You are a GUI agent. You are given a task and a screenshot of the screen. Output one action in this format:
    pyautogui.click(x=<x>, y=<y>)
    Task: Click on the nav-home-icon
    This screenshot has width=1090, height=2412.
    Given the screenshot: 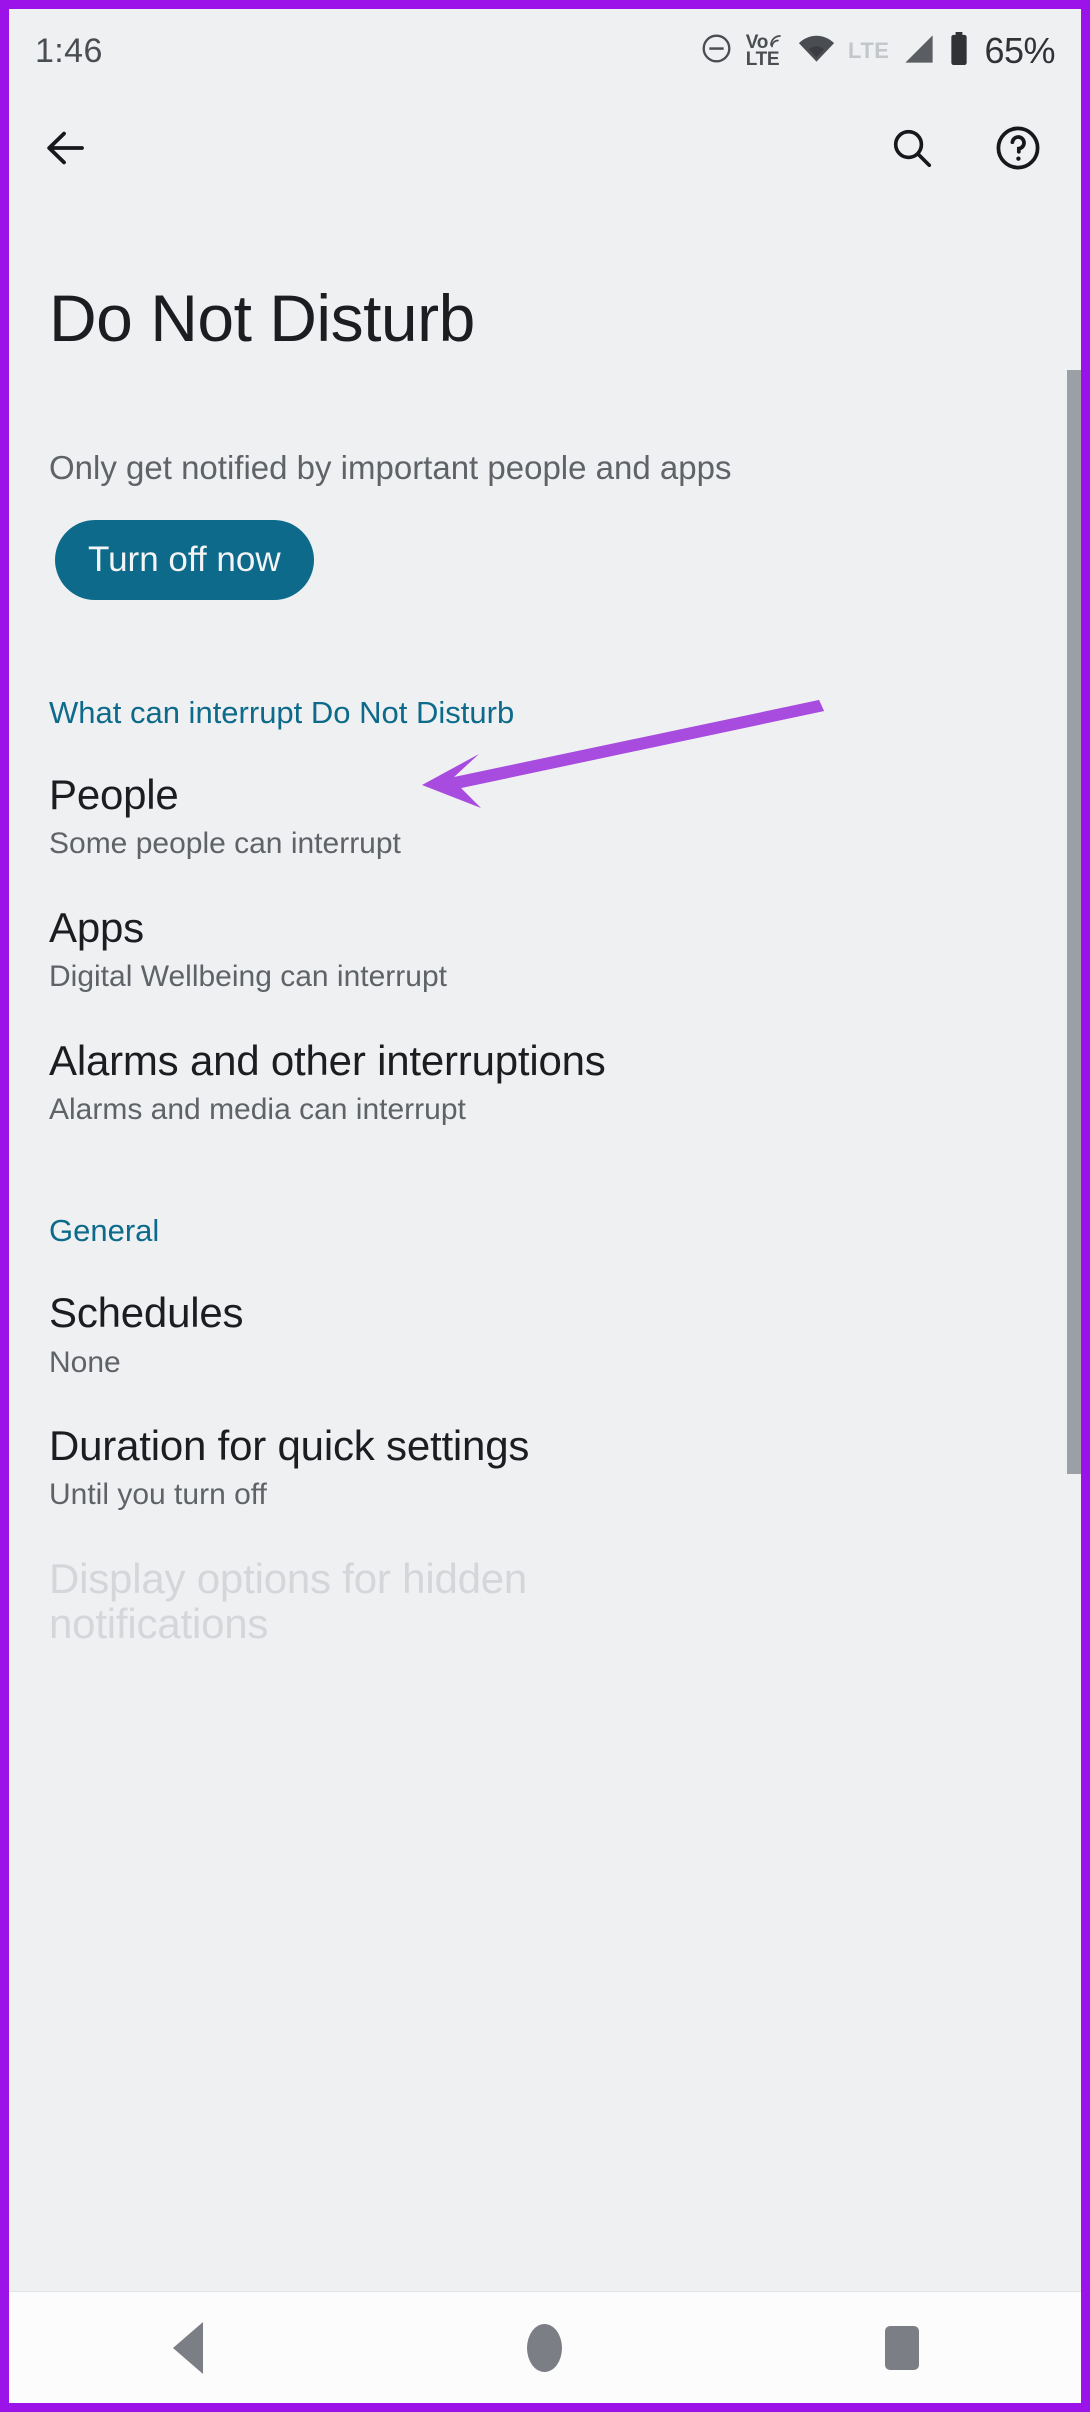 What is the action you would take?
    pyautogui.click(x=545, y=2347)
    